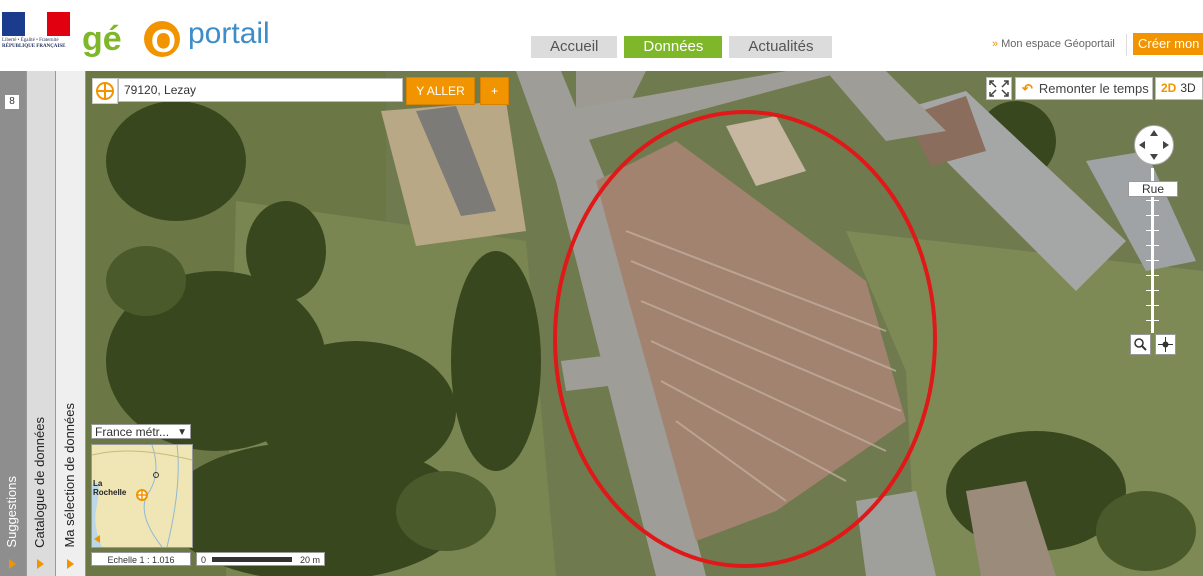 The image size is (1203, 576). What do you see at coordinates (260, 90) in the screenshot?
I see `location-search-input` at bounding box center [260, 90].